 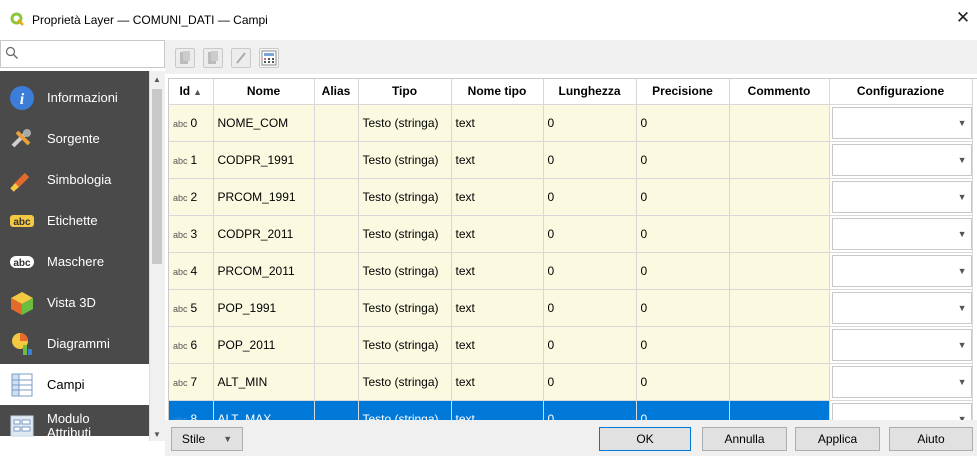 What do you see at coordinates (213, 58) in the screenshot?
I see `delete-field-button` at bounding box center [213, 58].